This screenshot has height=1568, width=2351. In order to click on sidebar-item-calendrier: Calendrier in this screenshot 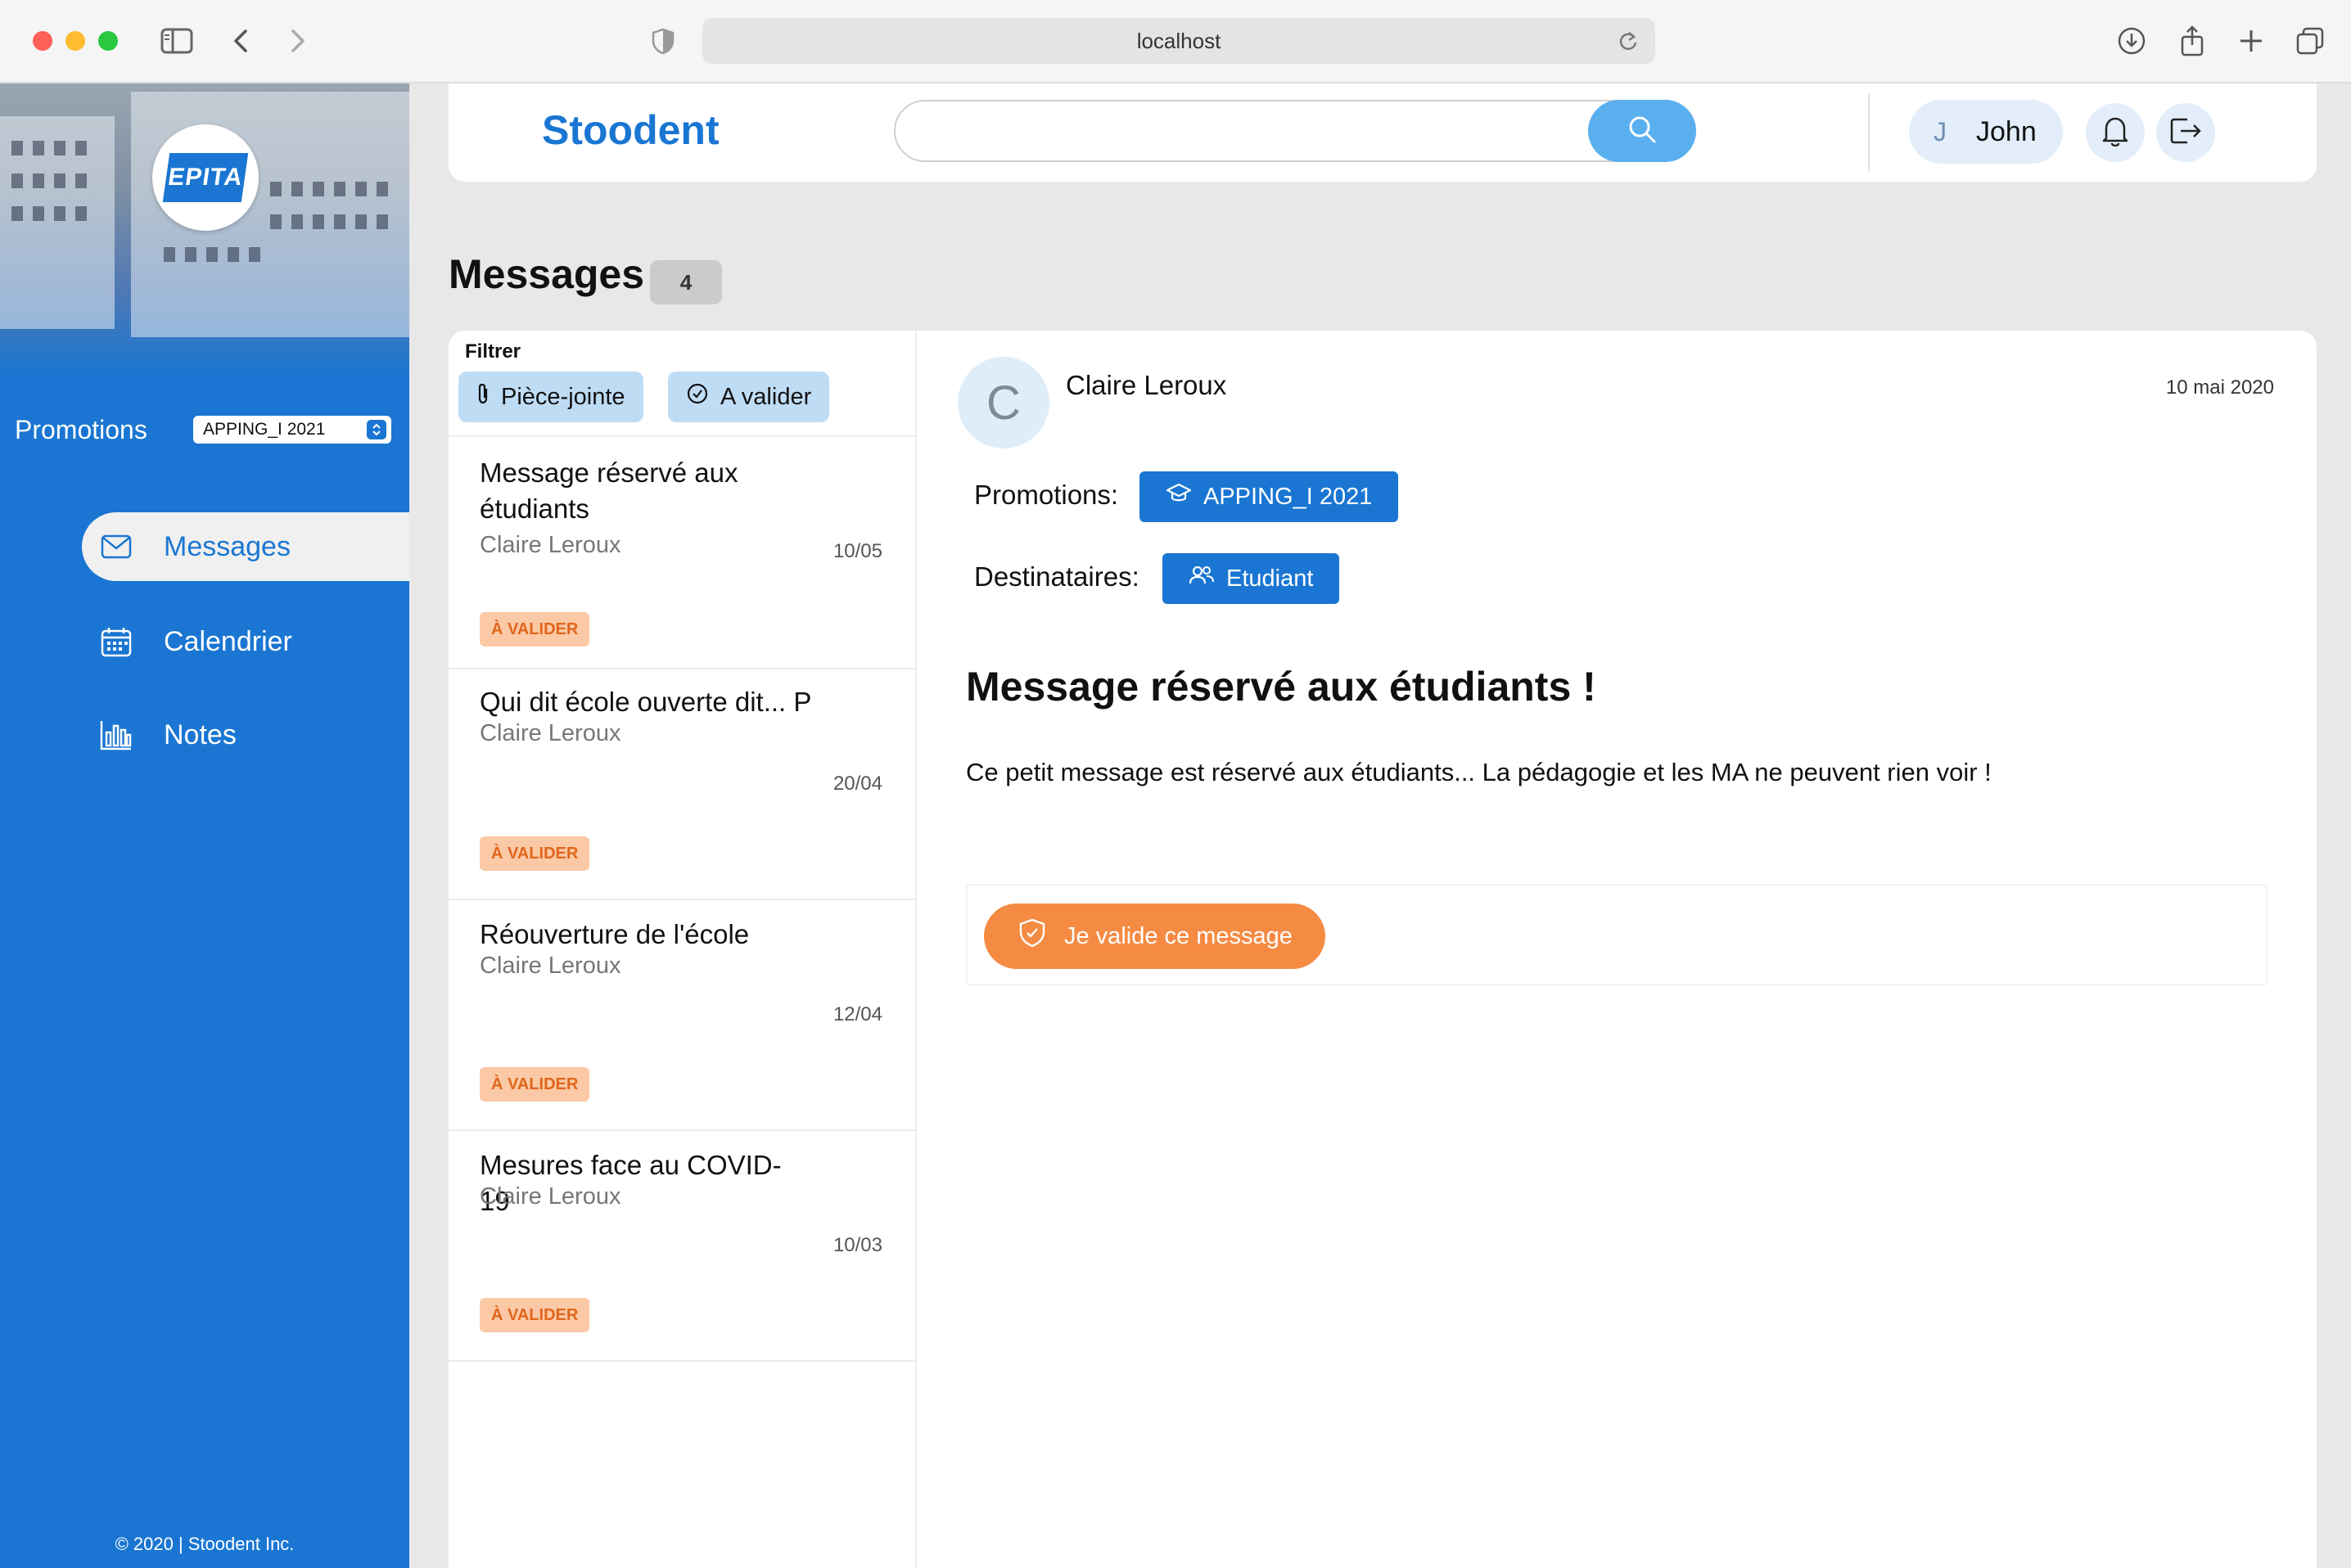, I will do `click(245, 641)`.